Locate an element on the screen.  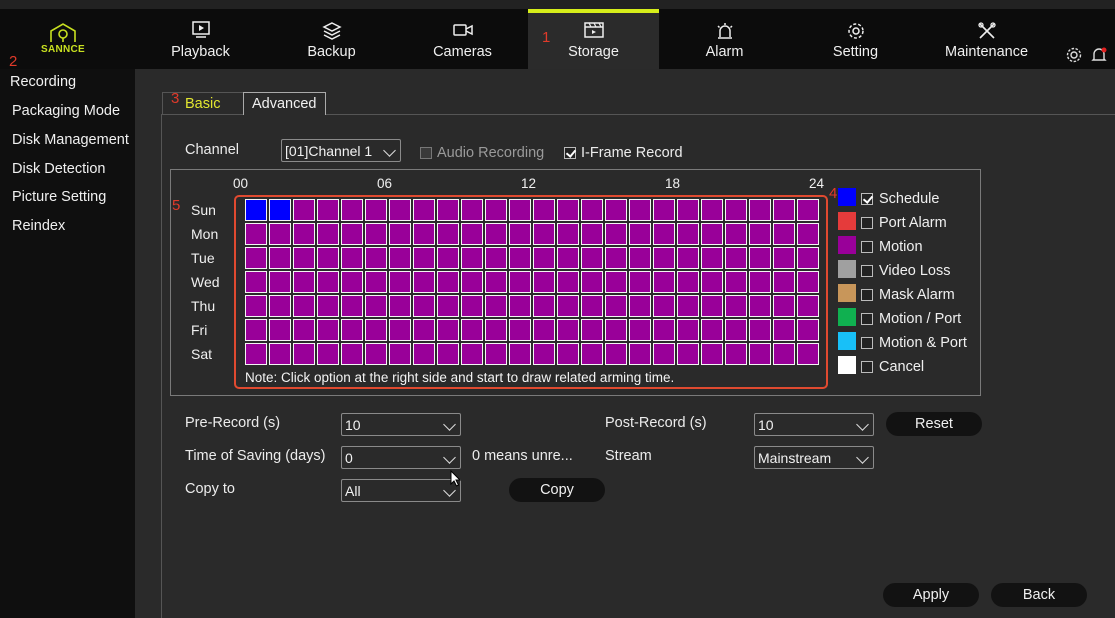
sidebar-item-disk-management: Disk Management is located at coordinates (70, 140).